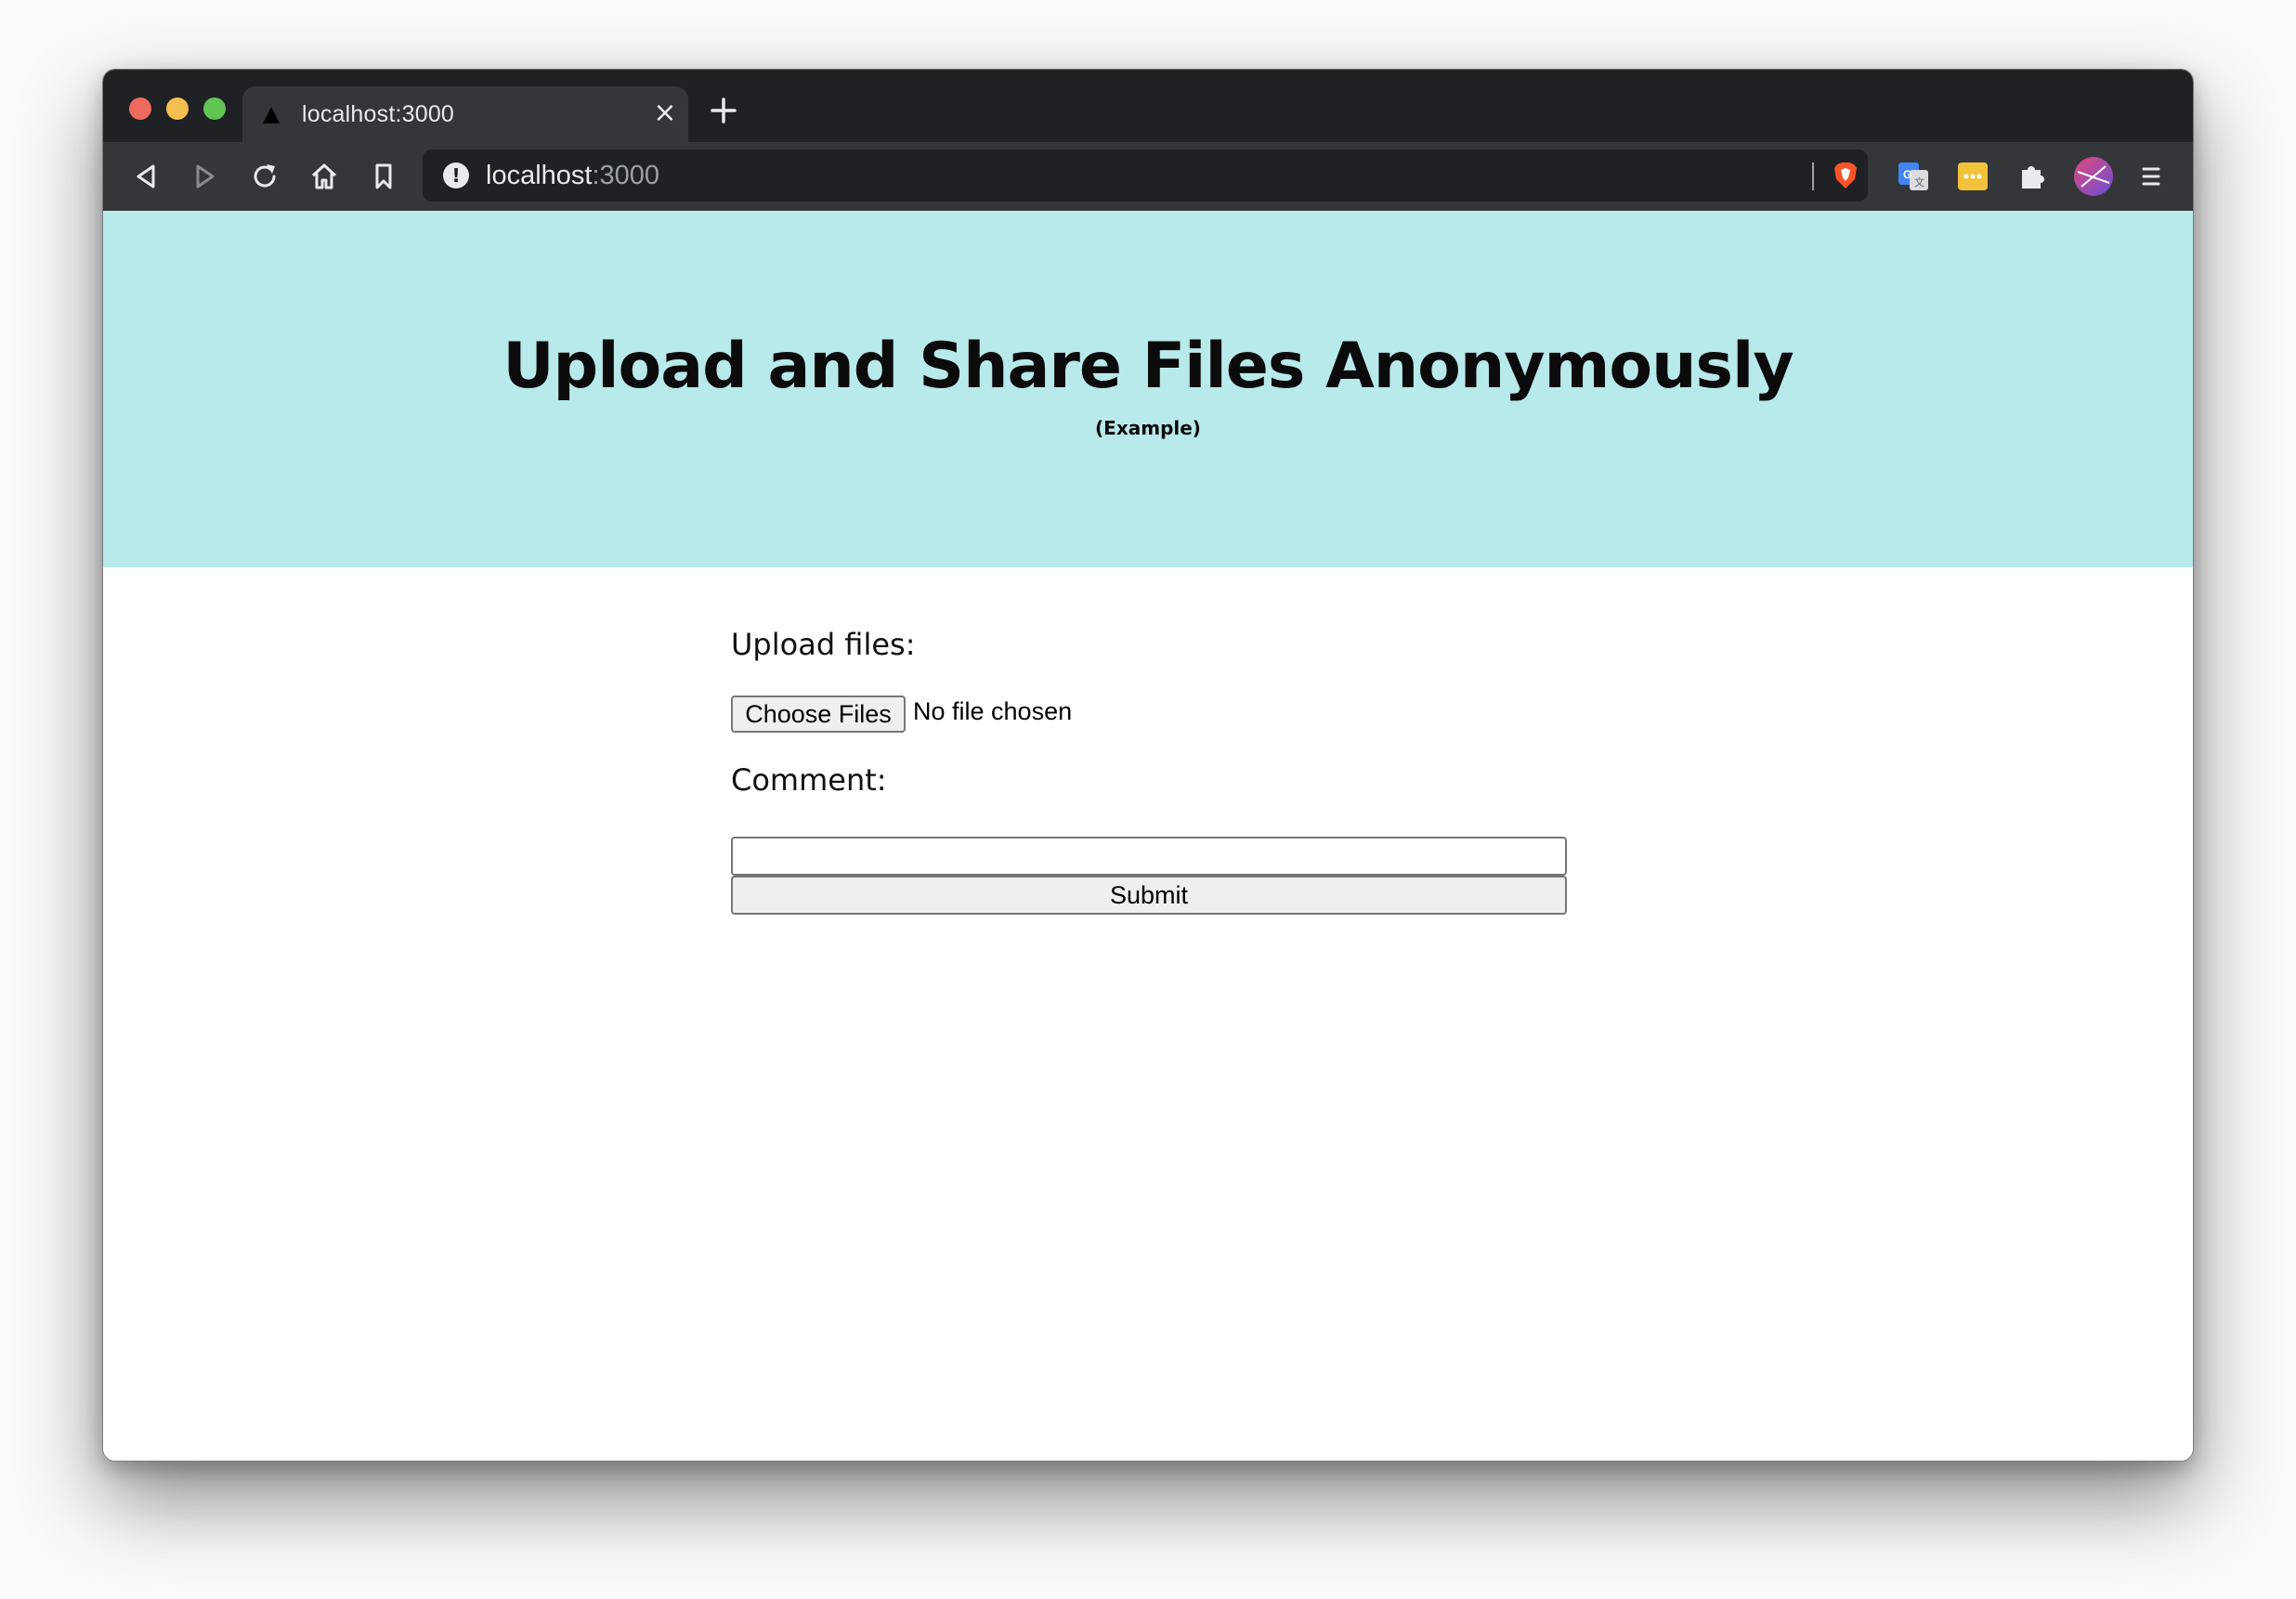  I want to click on window-minimize-button, so click(177, 109).